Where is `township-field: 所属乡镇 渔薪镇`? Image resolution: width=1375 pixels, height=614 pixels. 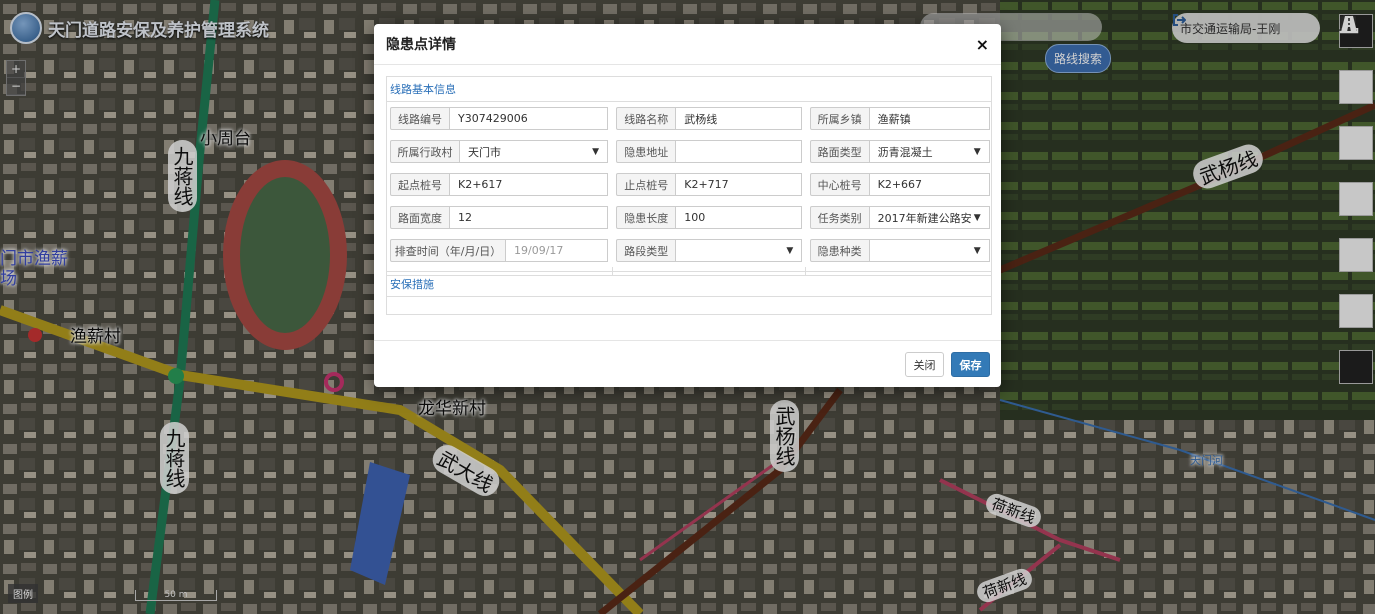
township-field: 所属乡镇 渔薪镇 is located at coordinates (900, 118).